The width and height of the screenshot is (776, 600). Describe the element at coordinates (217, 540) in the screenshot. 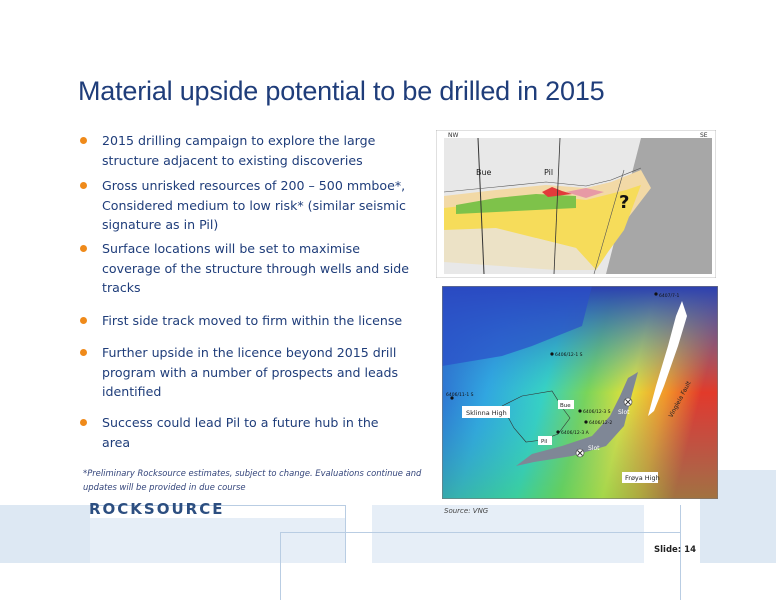

I see `decor-block-mid` at that location.